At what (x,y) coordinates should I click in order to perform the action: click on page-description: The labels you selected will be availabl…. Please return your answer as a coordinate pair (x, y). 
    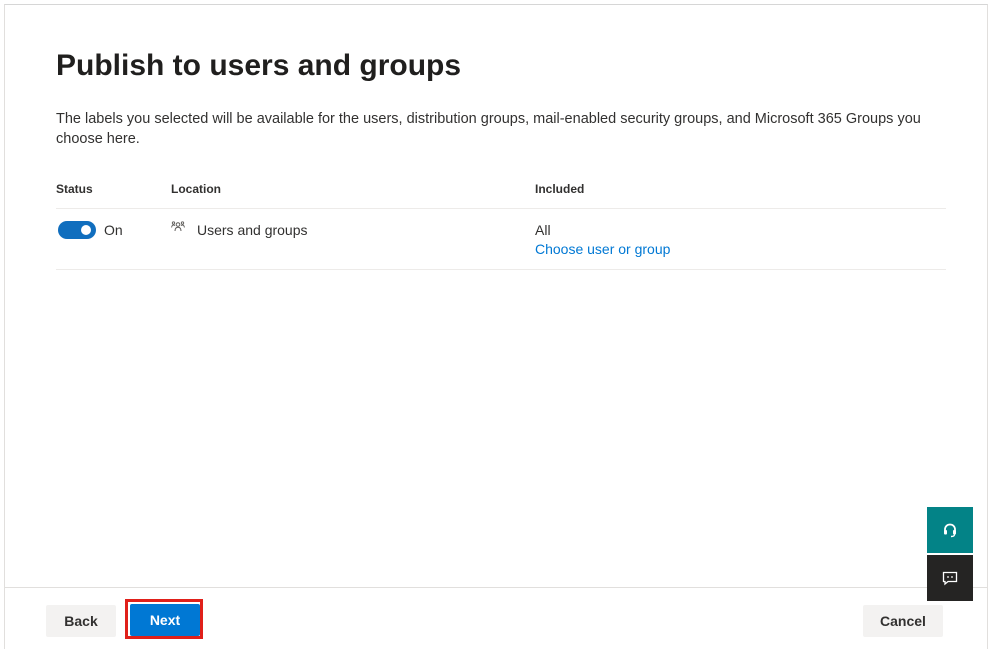
    Looking at the image, I should click on (488, 129).